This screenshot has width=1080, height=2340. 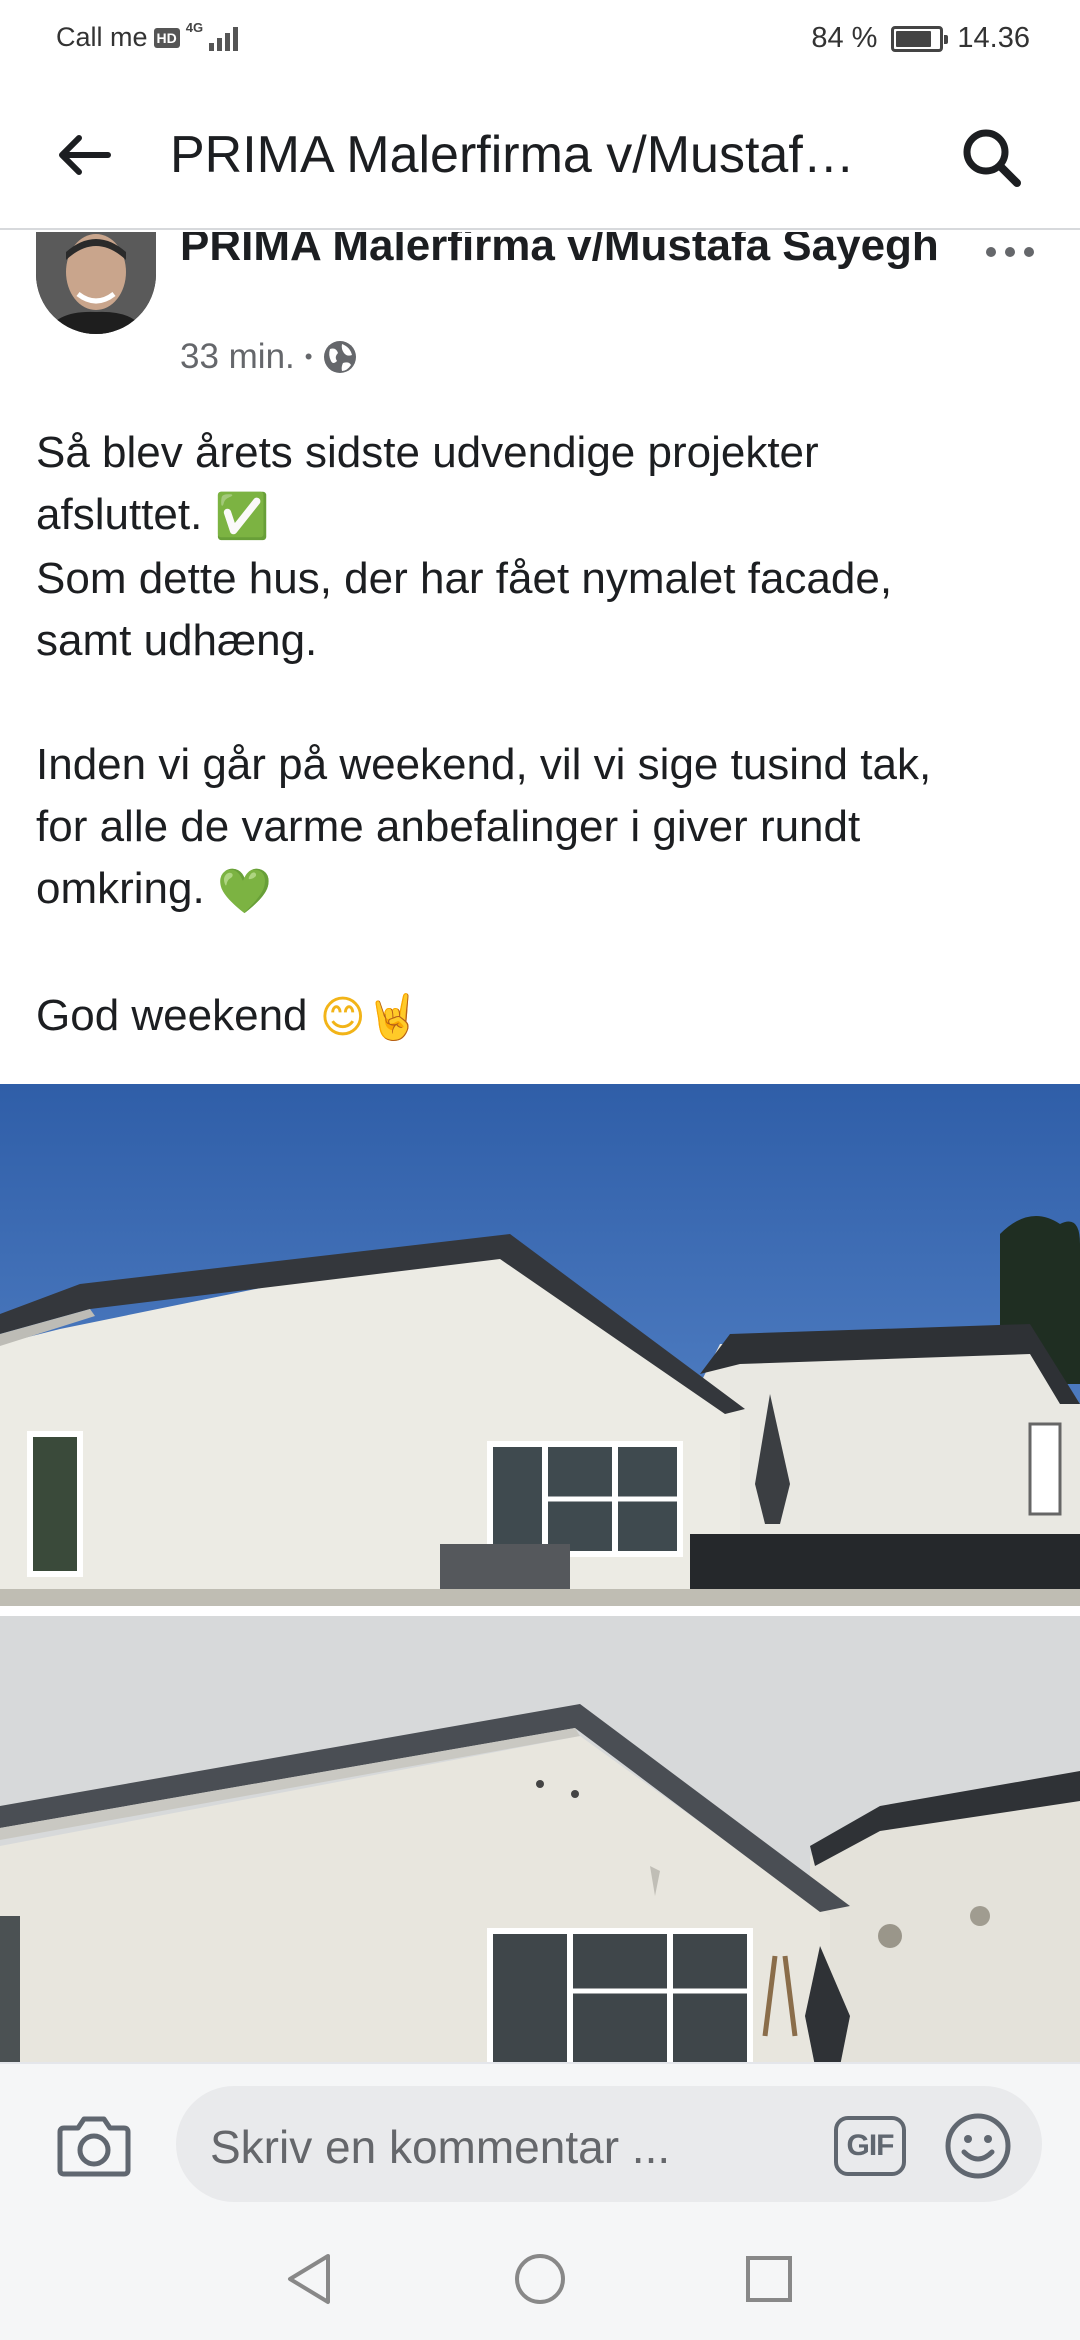 I want to click on page-title: PRIMA Malerfirma v/Mustafa Sayegh, so click(x=520, y=155).